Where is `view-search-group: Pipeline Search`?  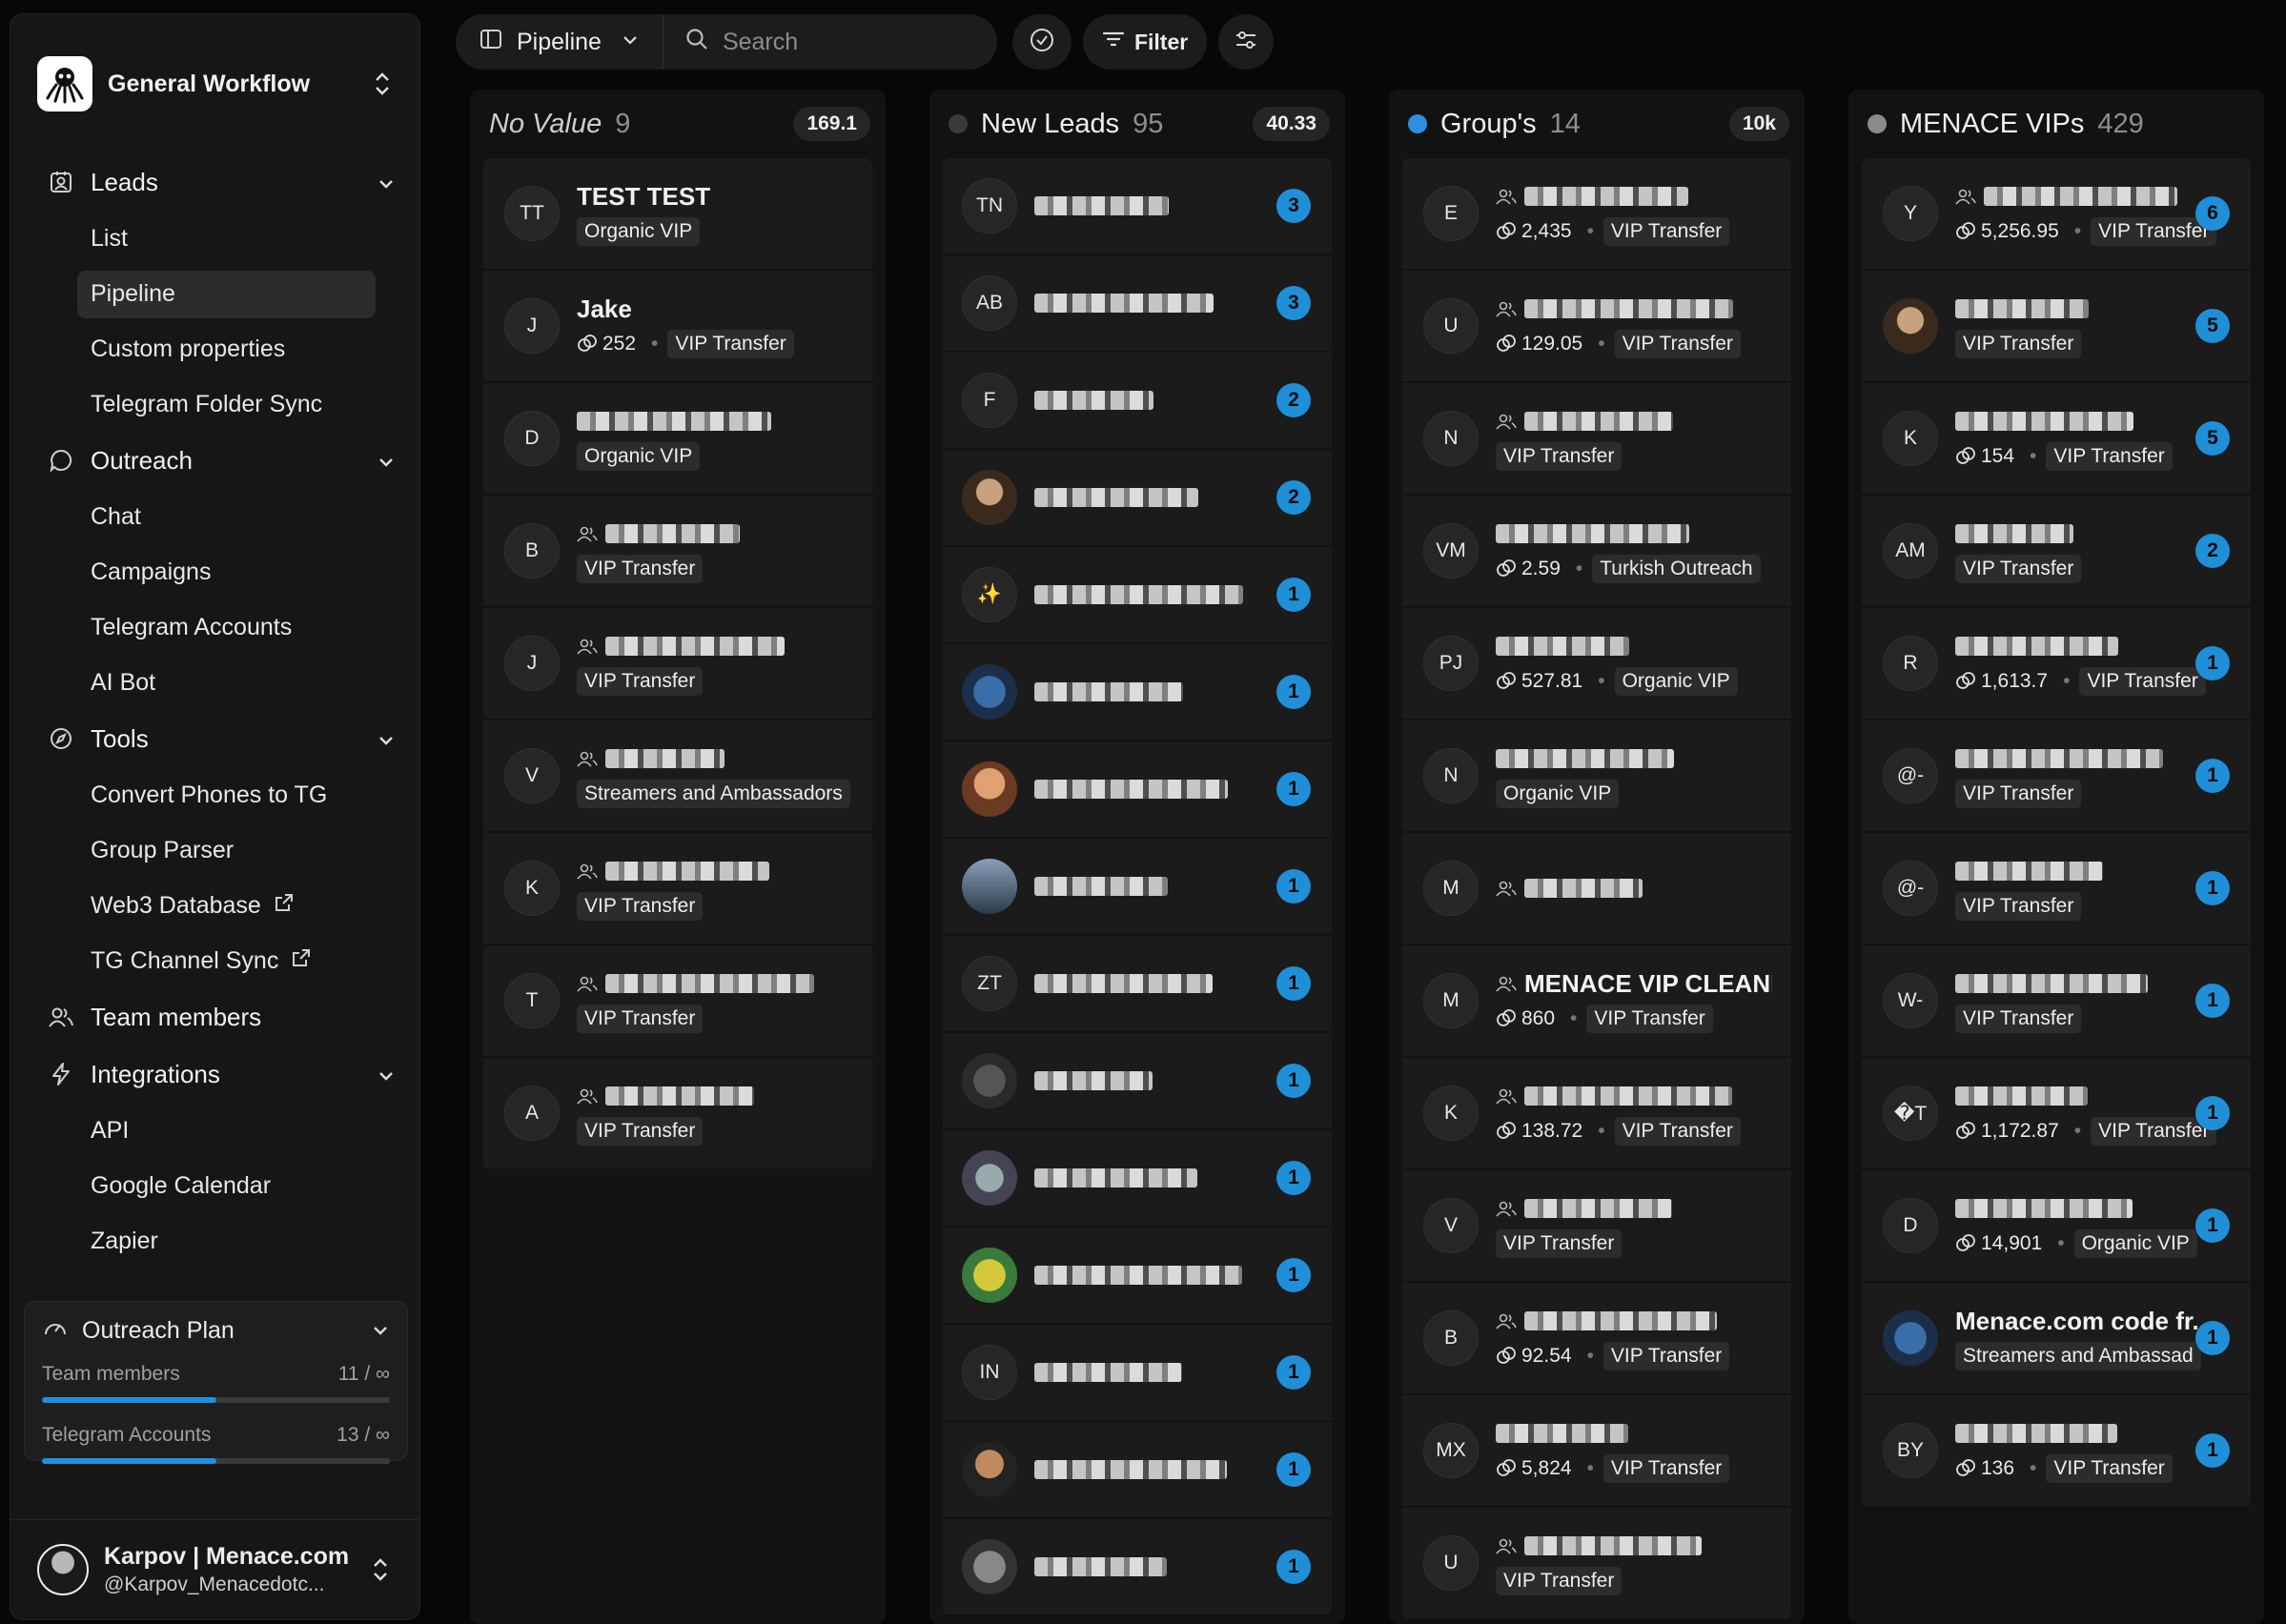
view-search-group: Pipeline Search is located at coordinates (726, 42).